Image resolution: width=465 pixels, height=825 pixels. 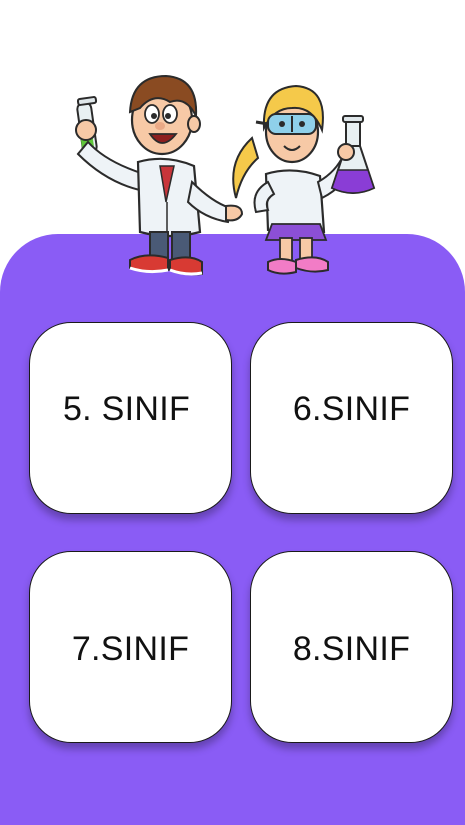 What do you see at coordinates (351, 408) in the screenshot?
I see `grade-6-label: 6.SINIF` at bounding box center [351, 408].